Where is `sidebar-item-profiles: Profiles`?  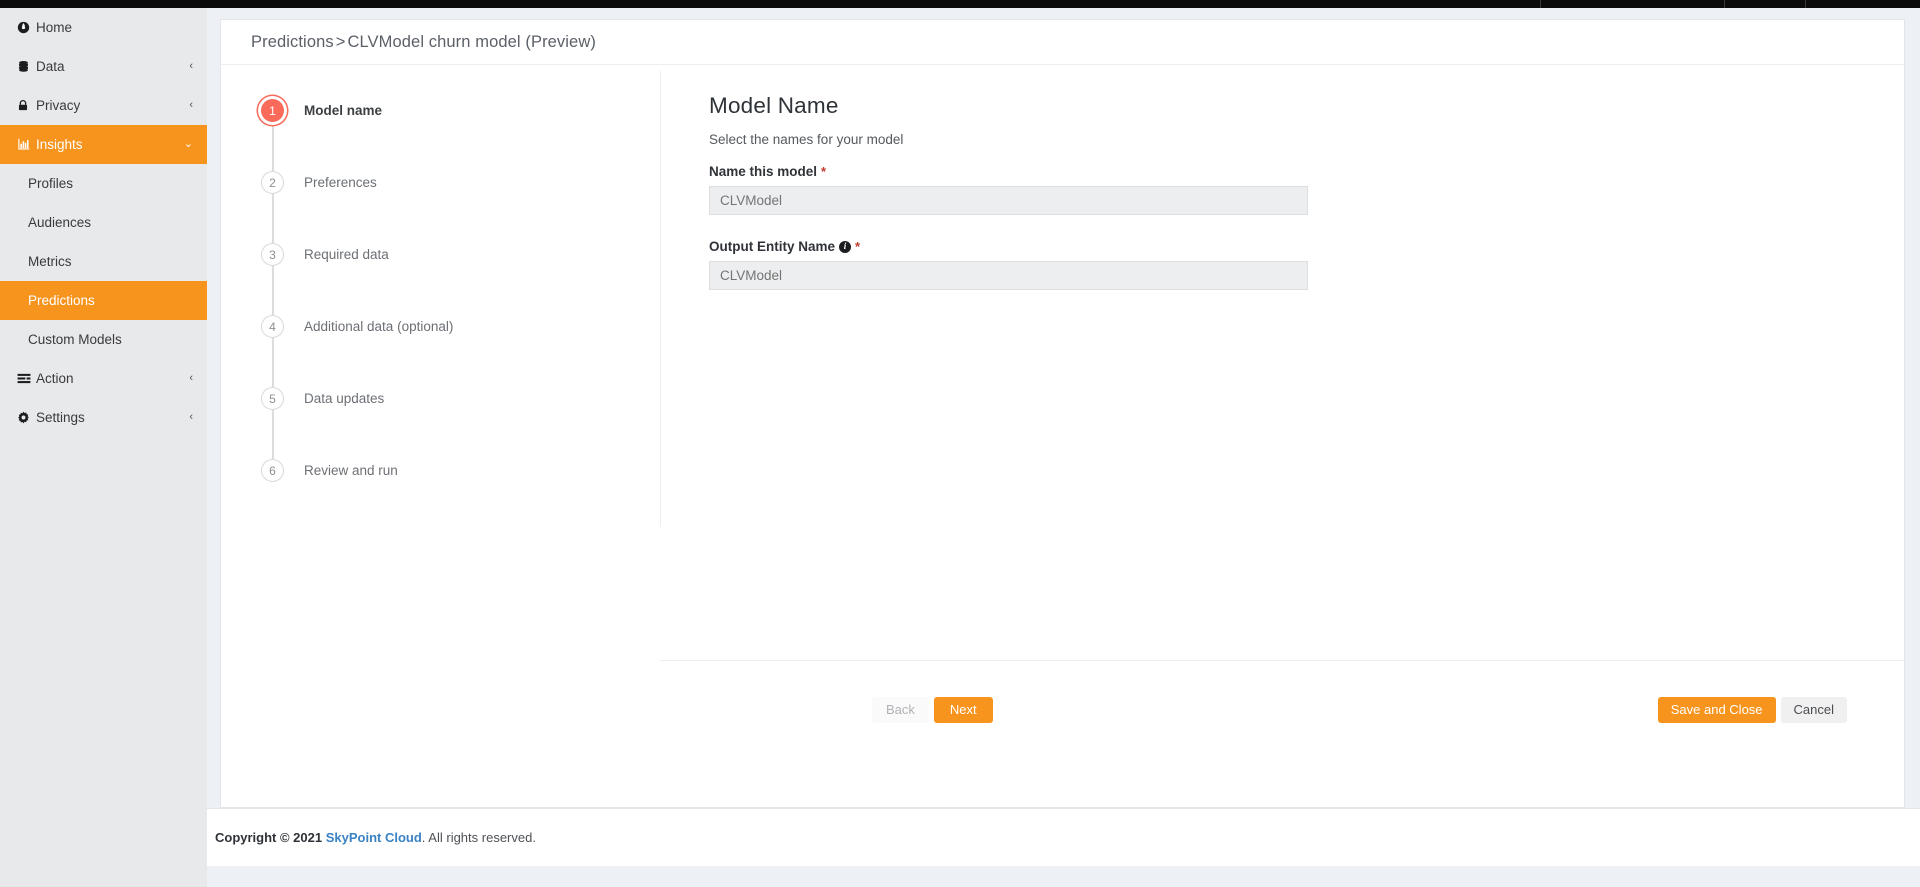 sidebar-item-profiles: Profiles is located at coordinates (103, 183).